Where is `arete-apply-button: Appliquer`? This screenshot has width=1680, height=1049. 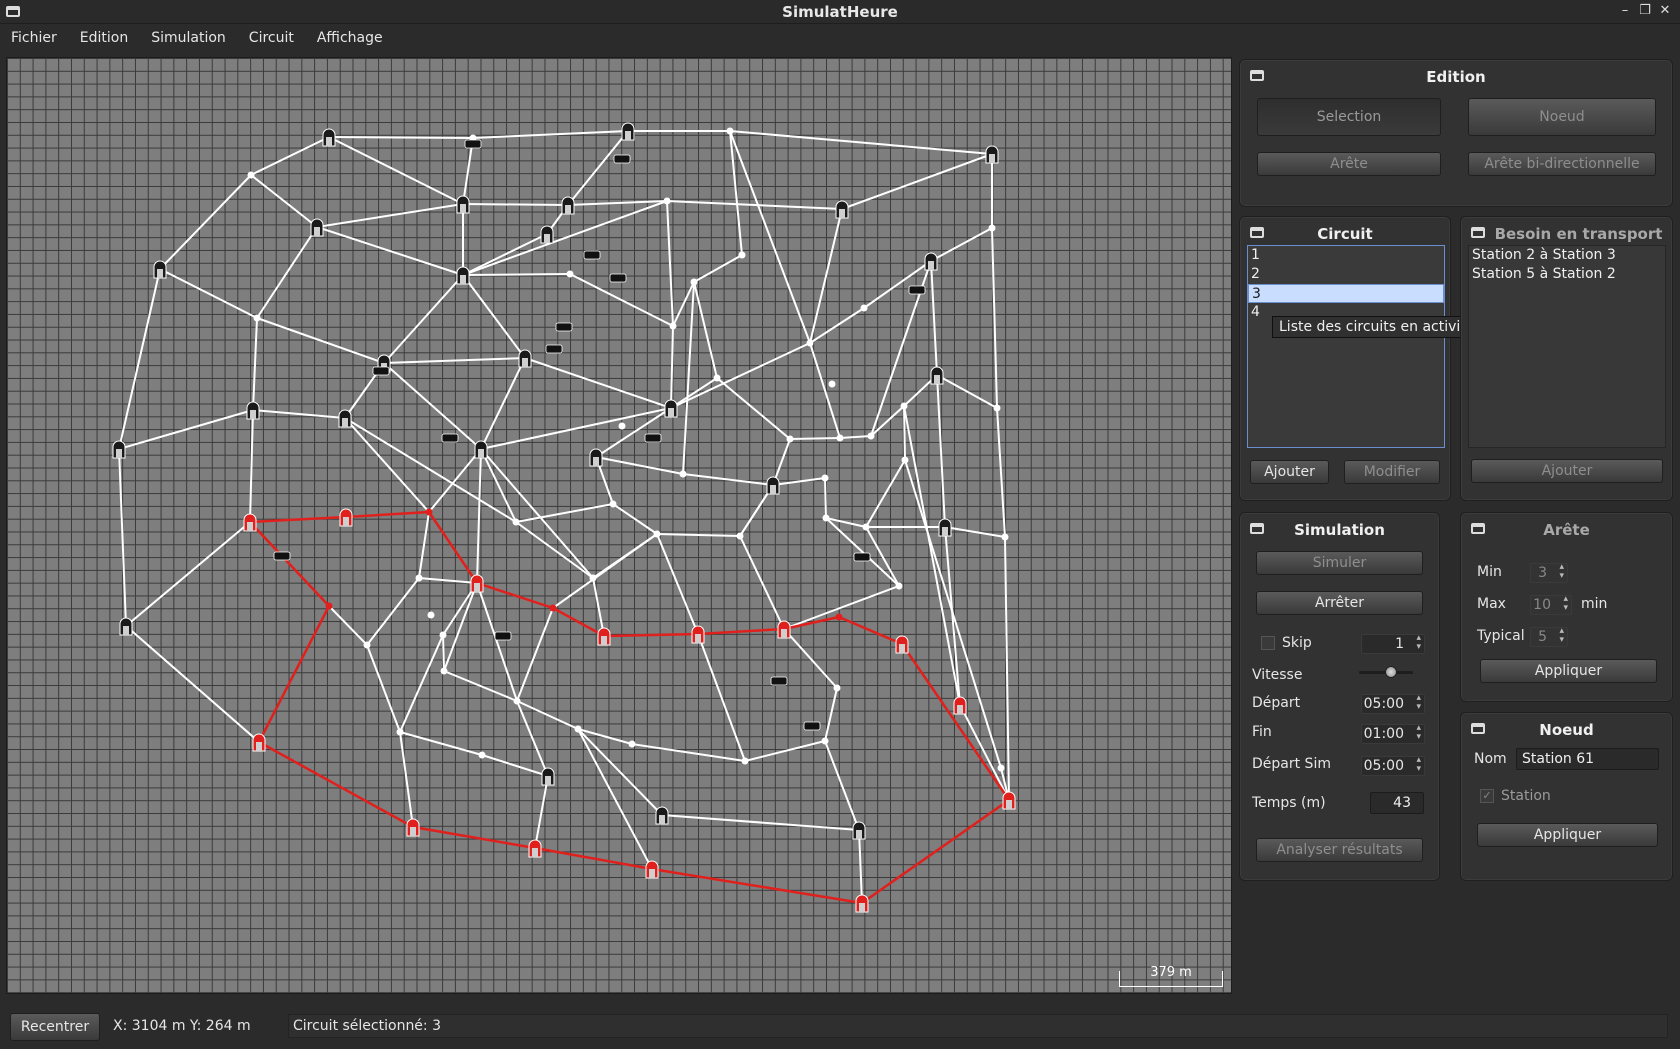
arete-apply-button: Appliquer is located at coordinates (1568, 671).